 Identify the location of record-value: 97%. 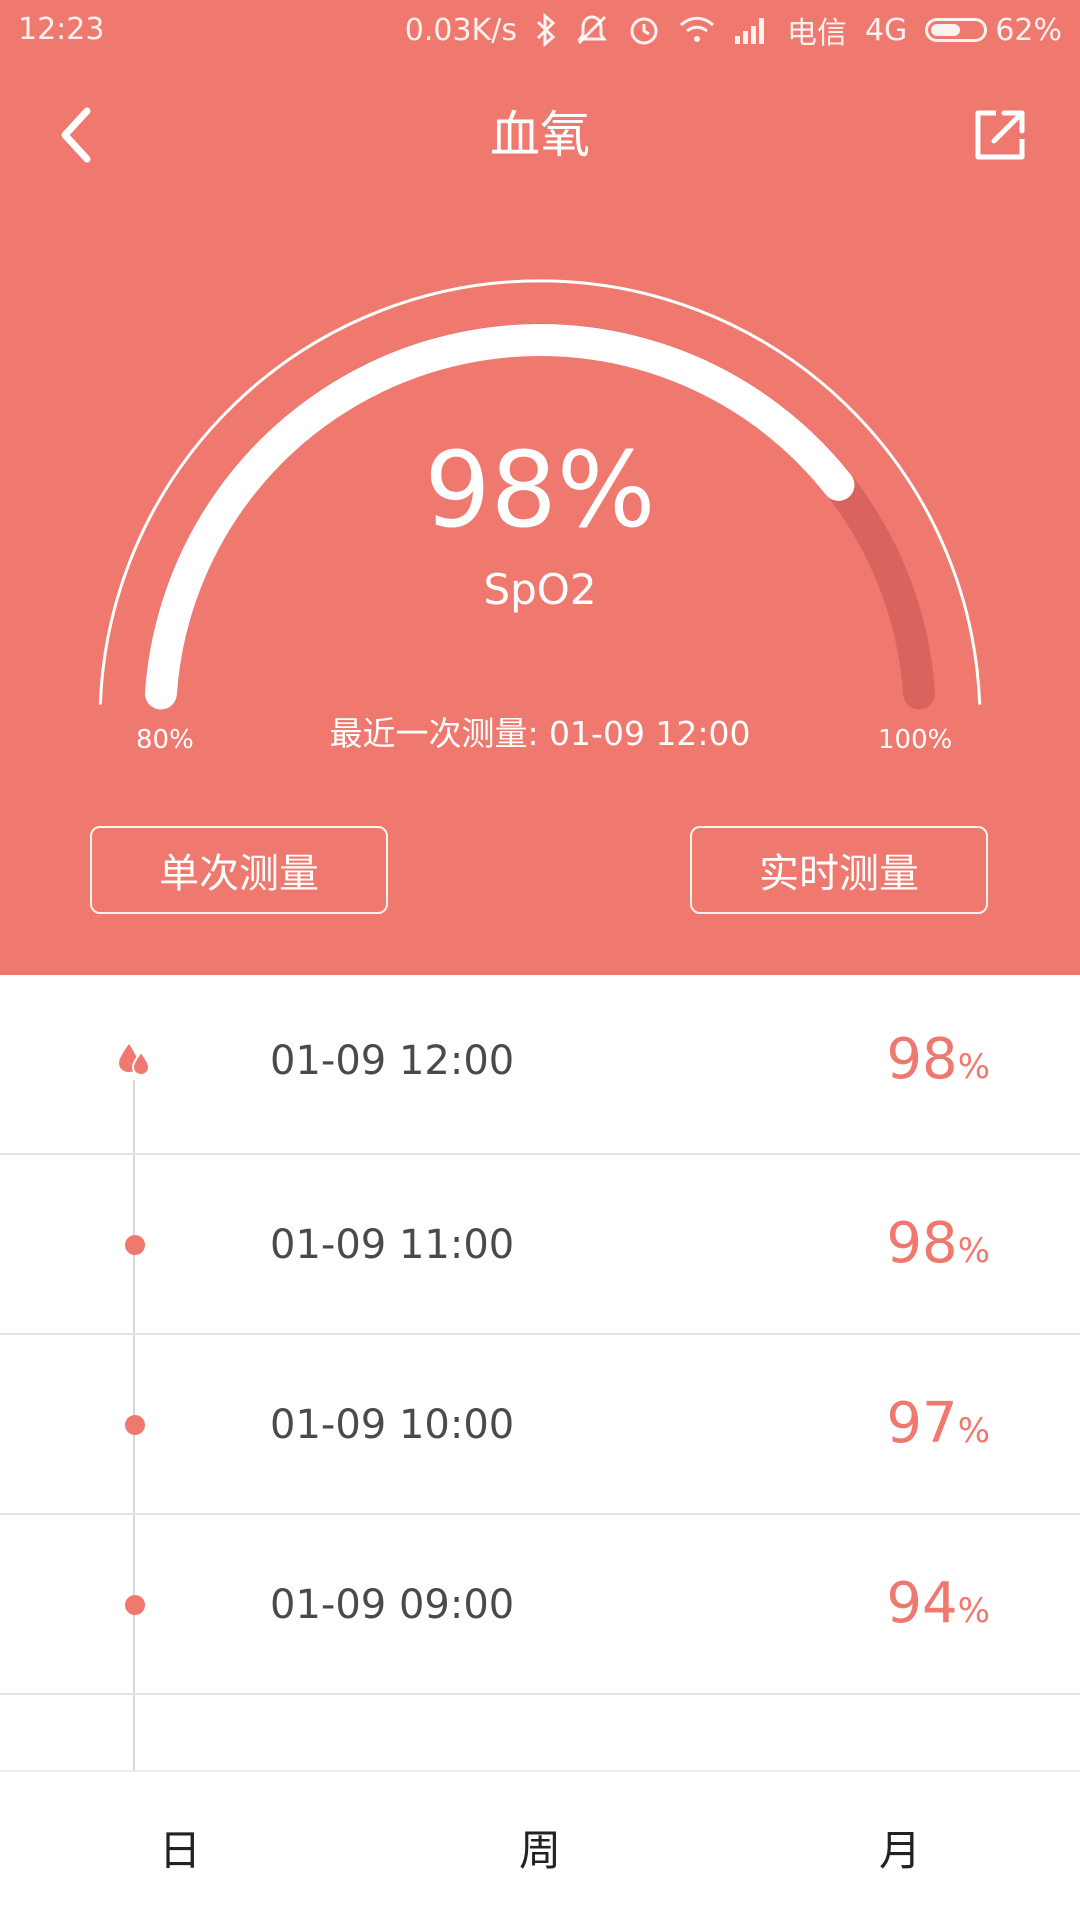
(938, 1427).